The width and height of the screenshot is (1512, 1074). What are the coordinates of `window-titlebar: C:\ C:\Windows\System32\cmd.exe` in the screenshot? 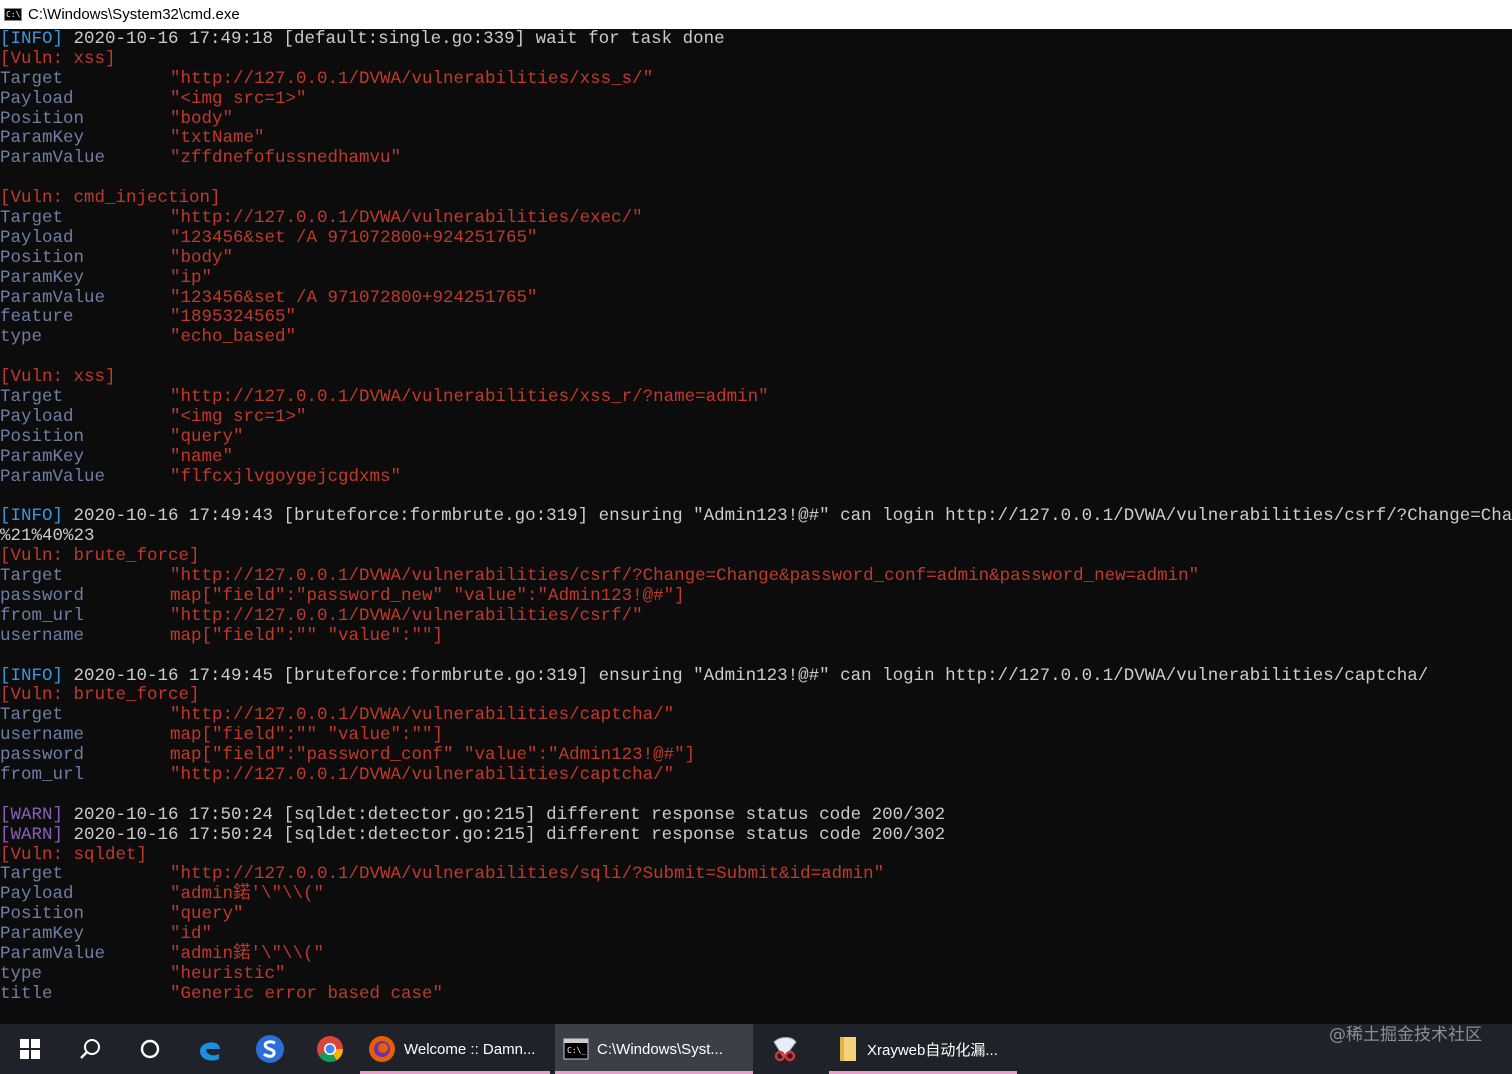 It's located at (756, 14).